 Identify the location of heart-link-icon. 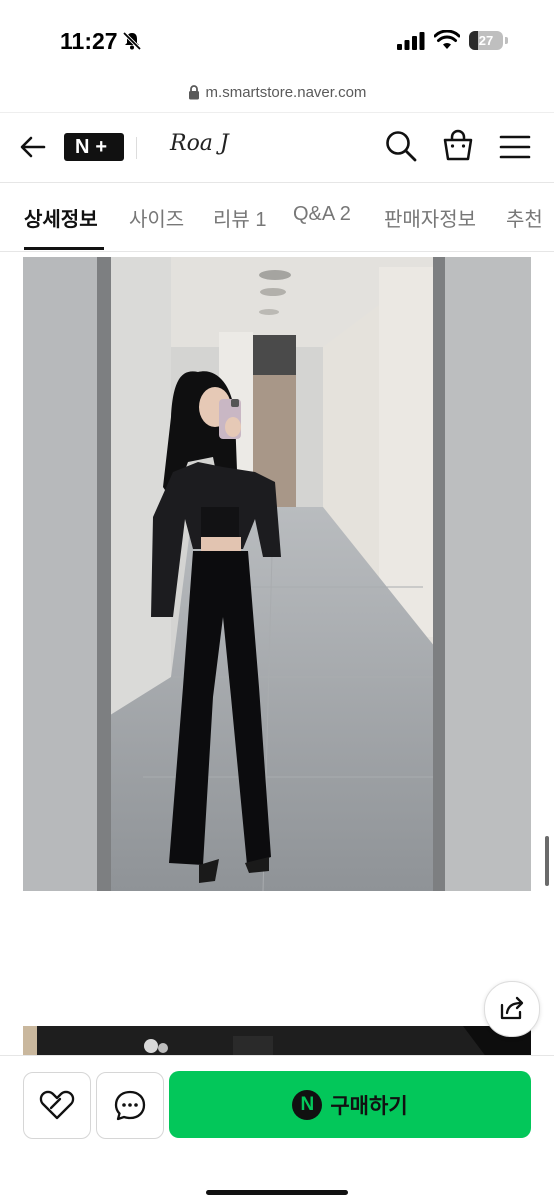
(57, 1105).